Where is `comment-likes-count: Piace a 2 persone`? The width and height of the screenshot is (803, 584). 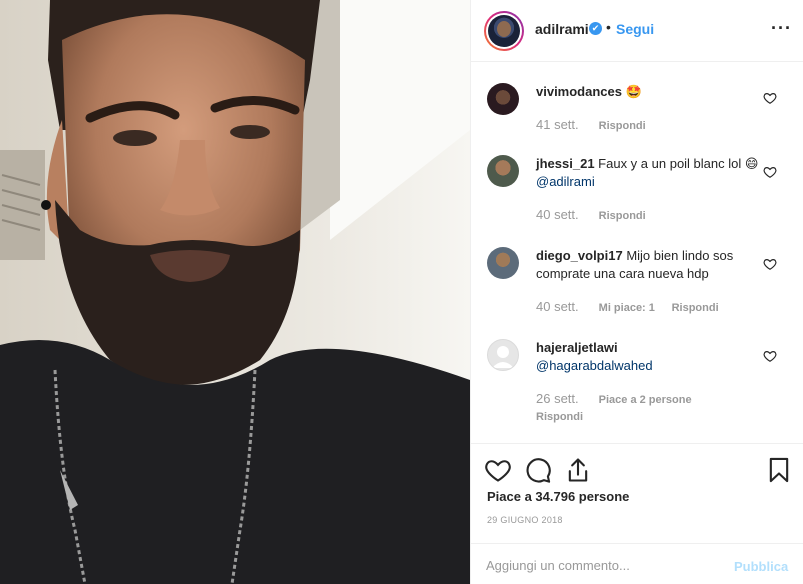
comment-likes-count: Piace a 2 persone is located at coordinates (645, 400).